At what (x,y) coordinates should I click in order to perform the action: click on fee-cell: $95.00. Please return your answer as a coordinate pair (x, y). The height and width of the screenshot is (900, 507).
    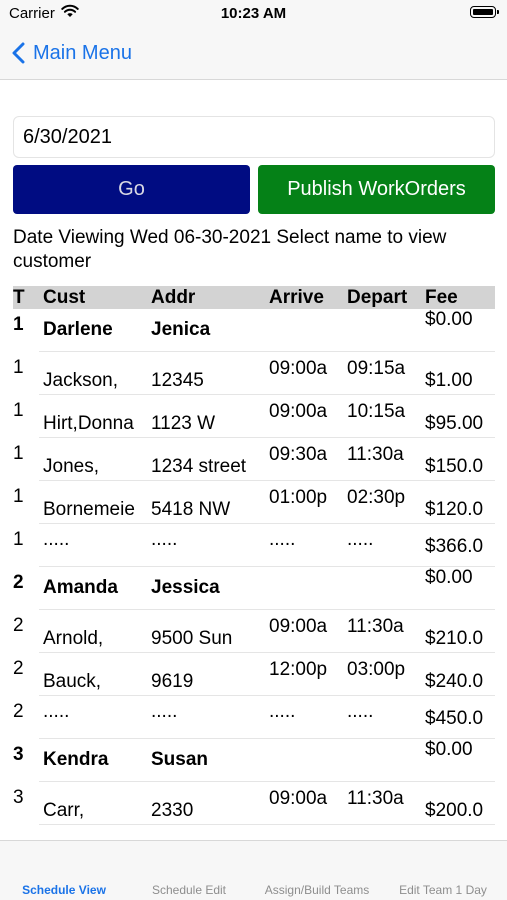
    Looking at the image, I should click on (454, 423).